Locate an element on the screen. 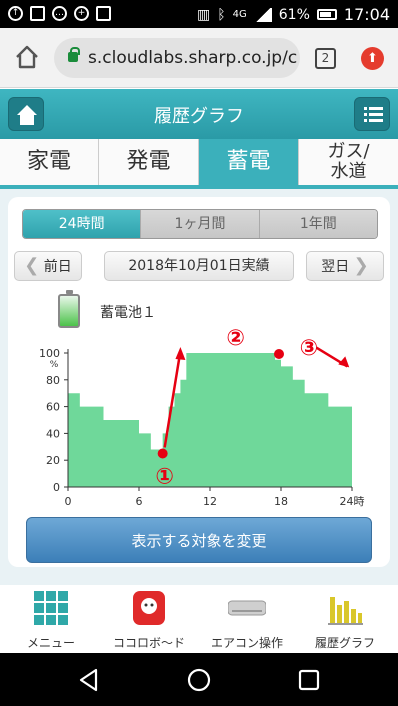  nav-aircon: エアコン操作 is located at coordinates (247, 621).